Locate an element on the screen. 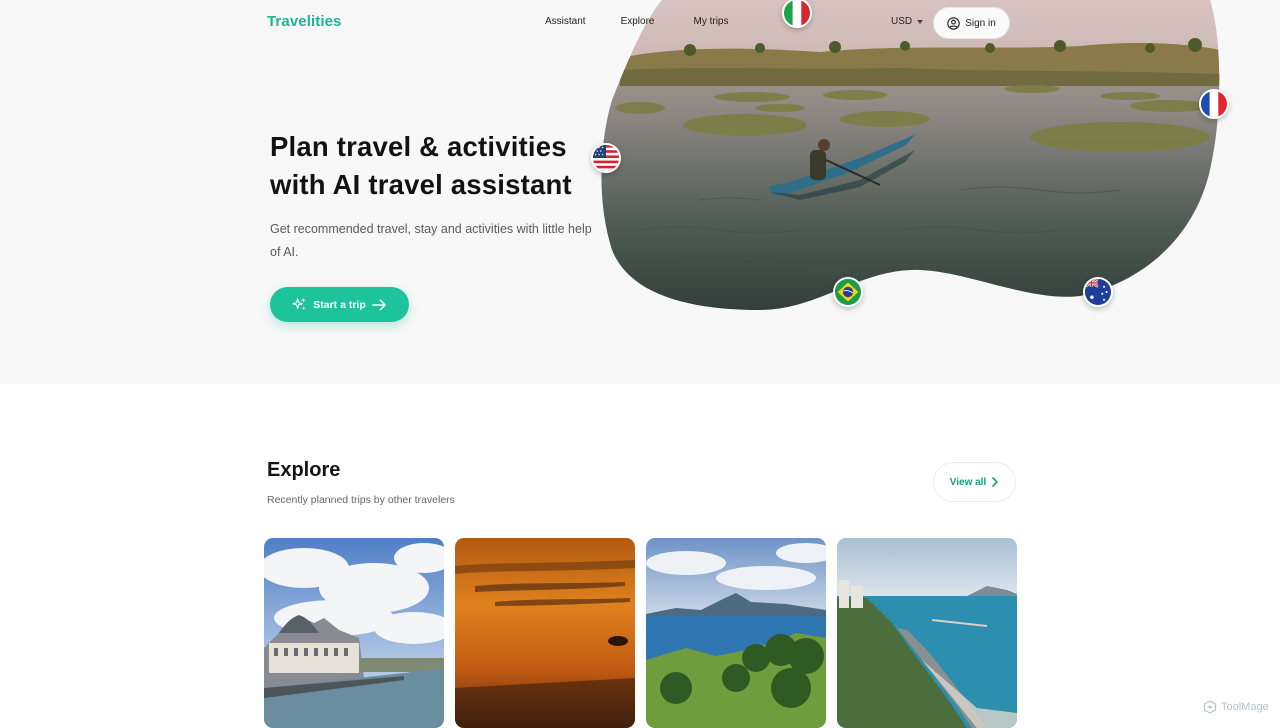 Image resolution: width=1280 pixels, height=728 pixels. currency-label: USD is located at coordinates (902, 21).